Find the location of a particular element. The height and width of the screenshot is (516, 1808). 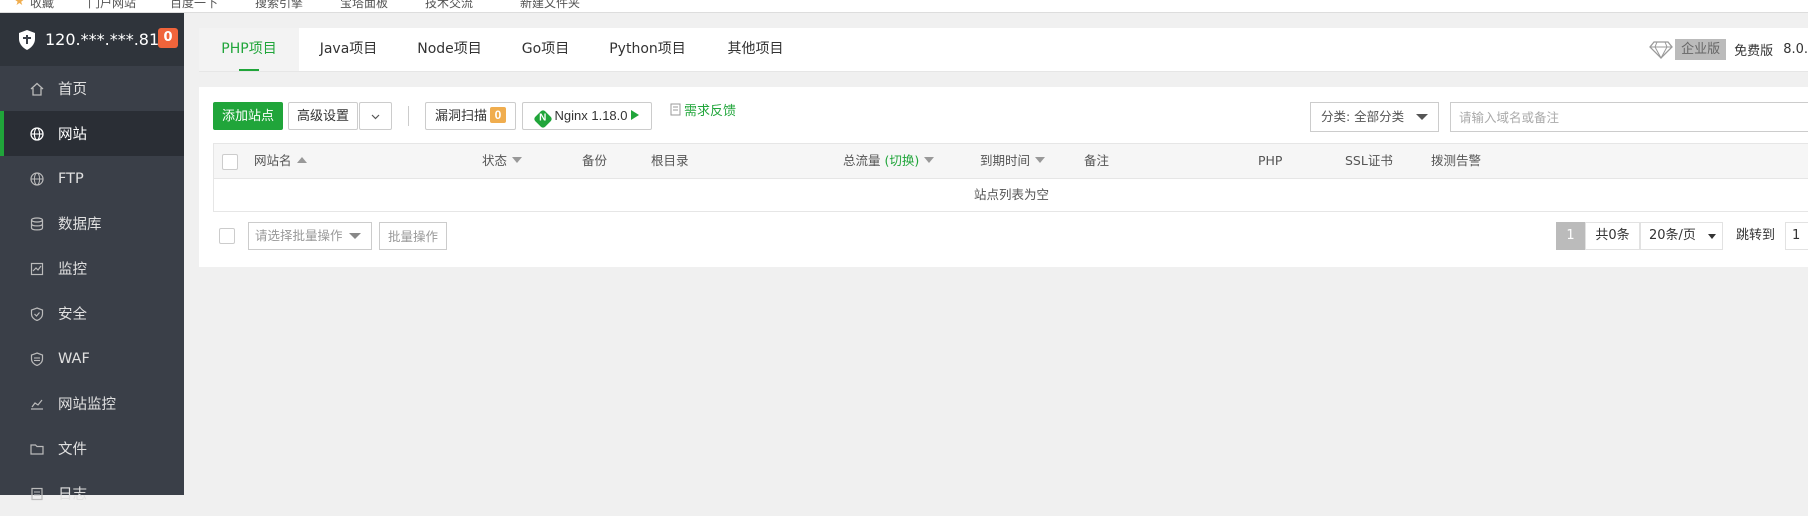

sidebar-item-security: 安全 is located at coordinates (92, 313).